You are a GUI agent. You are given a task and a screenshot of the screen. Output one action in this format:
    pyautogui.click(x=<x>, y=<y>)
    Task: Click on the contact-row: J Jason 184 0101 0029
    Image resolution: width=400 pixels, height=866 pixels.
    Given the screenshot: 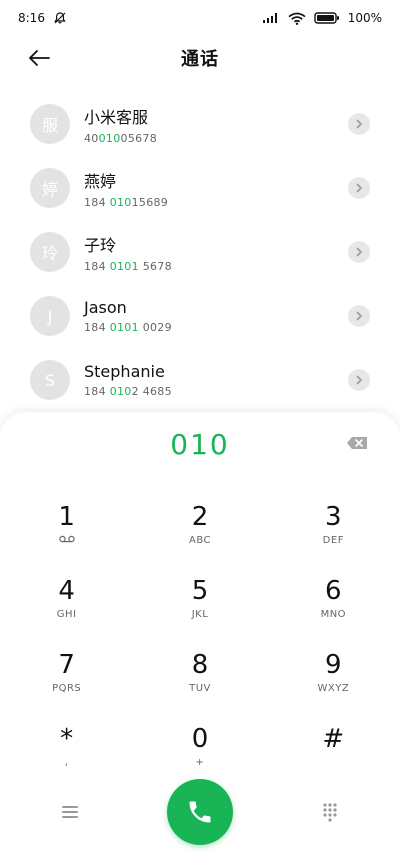 What is the action you would take?
    pyautogui.click(x=200, y=316)
    